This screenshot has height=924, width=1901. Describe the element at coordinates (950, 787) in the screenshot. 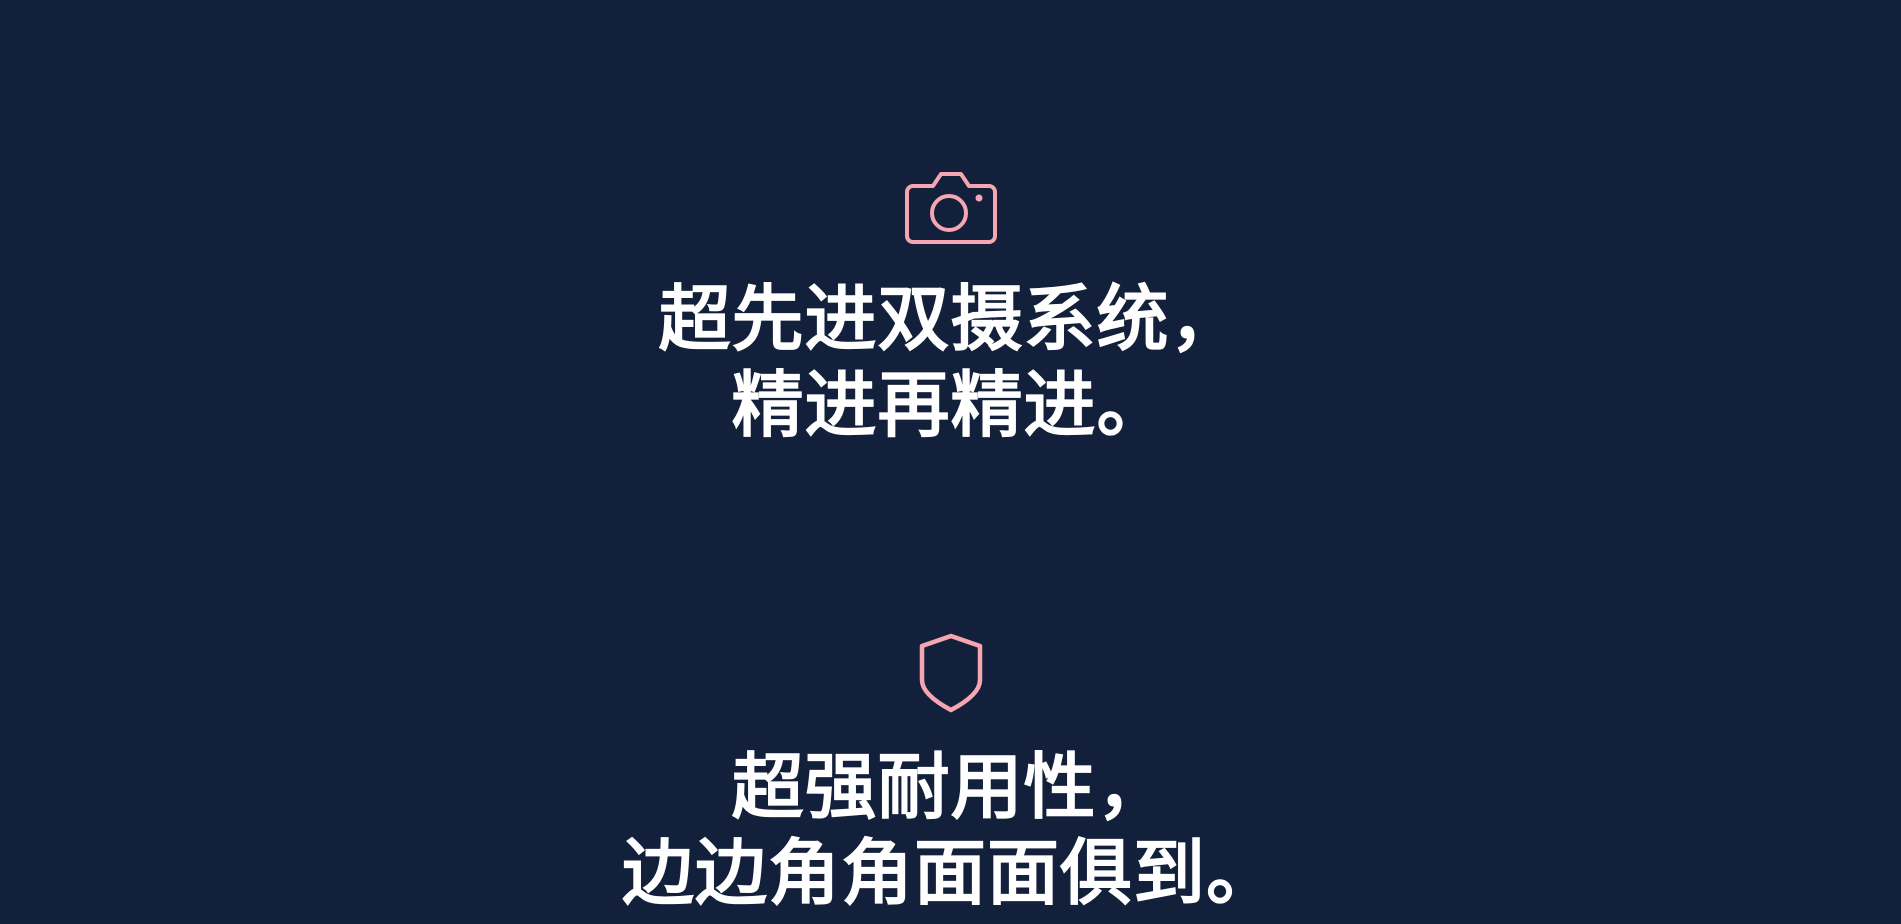

I see `headline-line-1: 超强耐用性，` at that location.